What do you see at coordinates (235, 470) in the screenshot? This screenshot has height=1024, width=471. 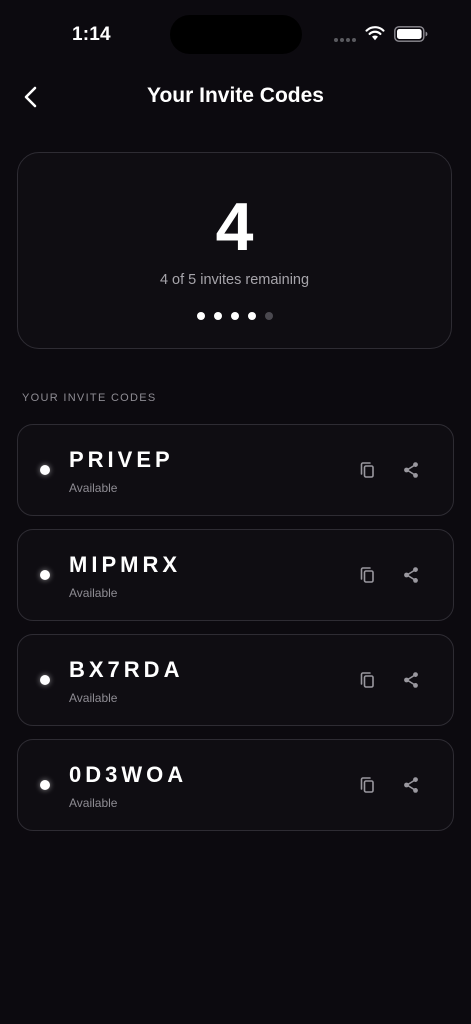 I see `invite-code-row: PRIVEP Available` at bounding box center [235, 470].